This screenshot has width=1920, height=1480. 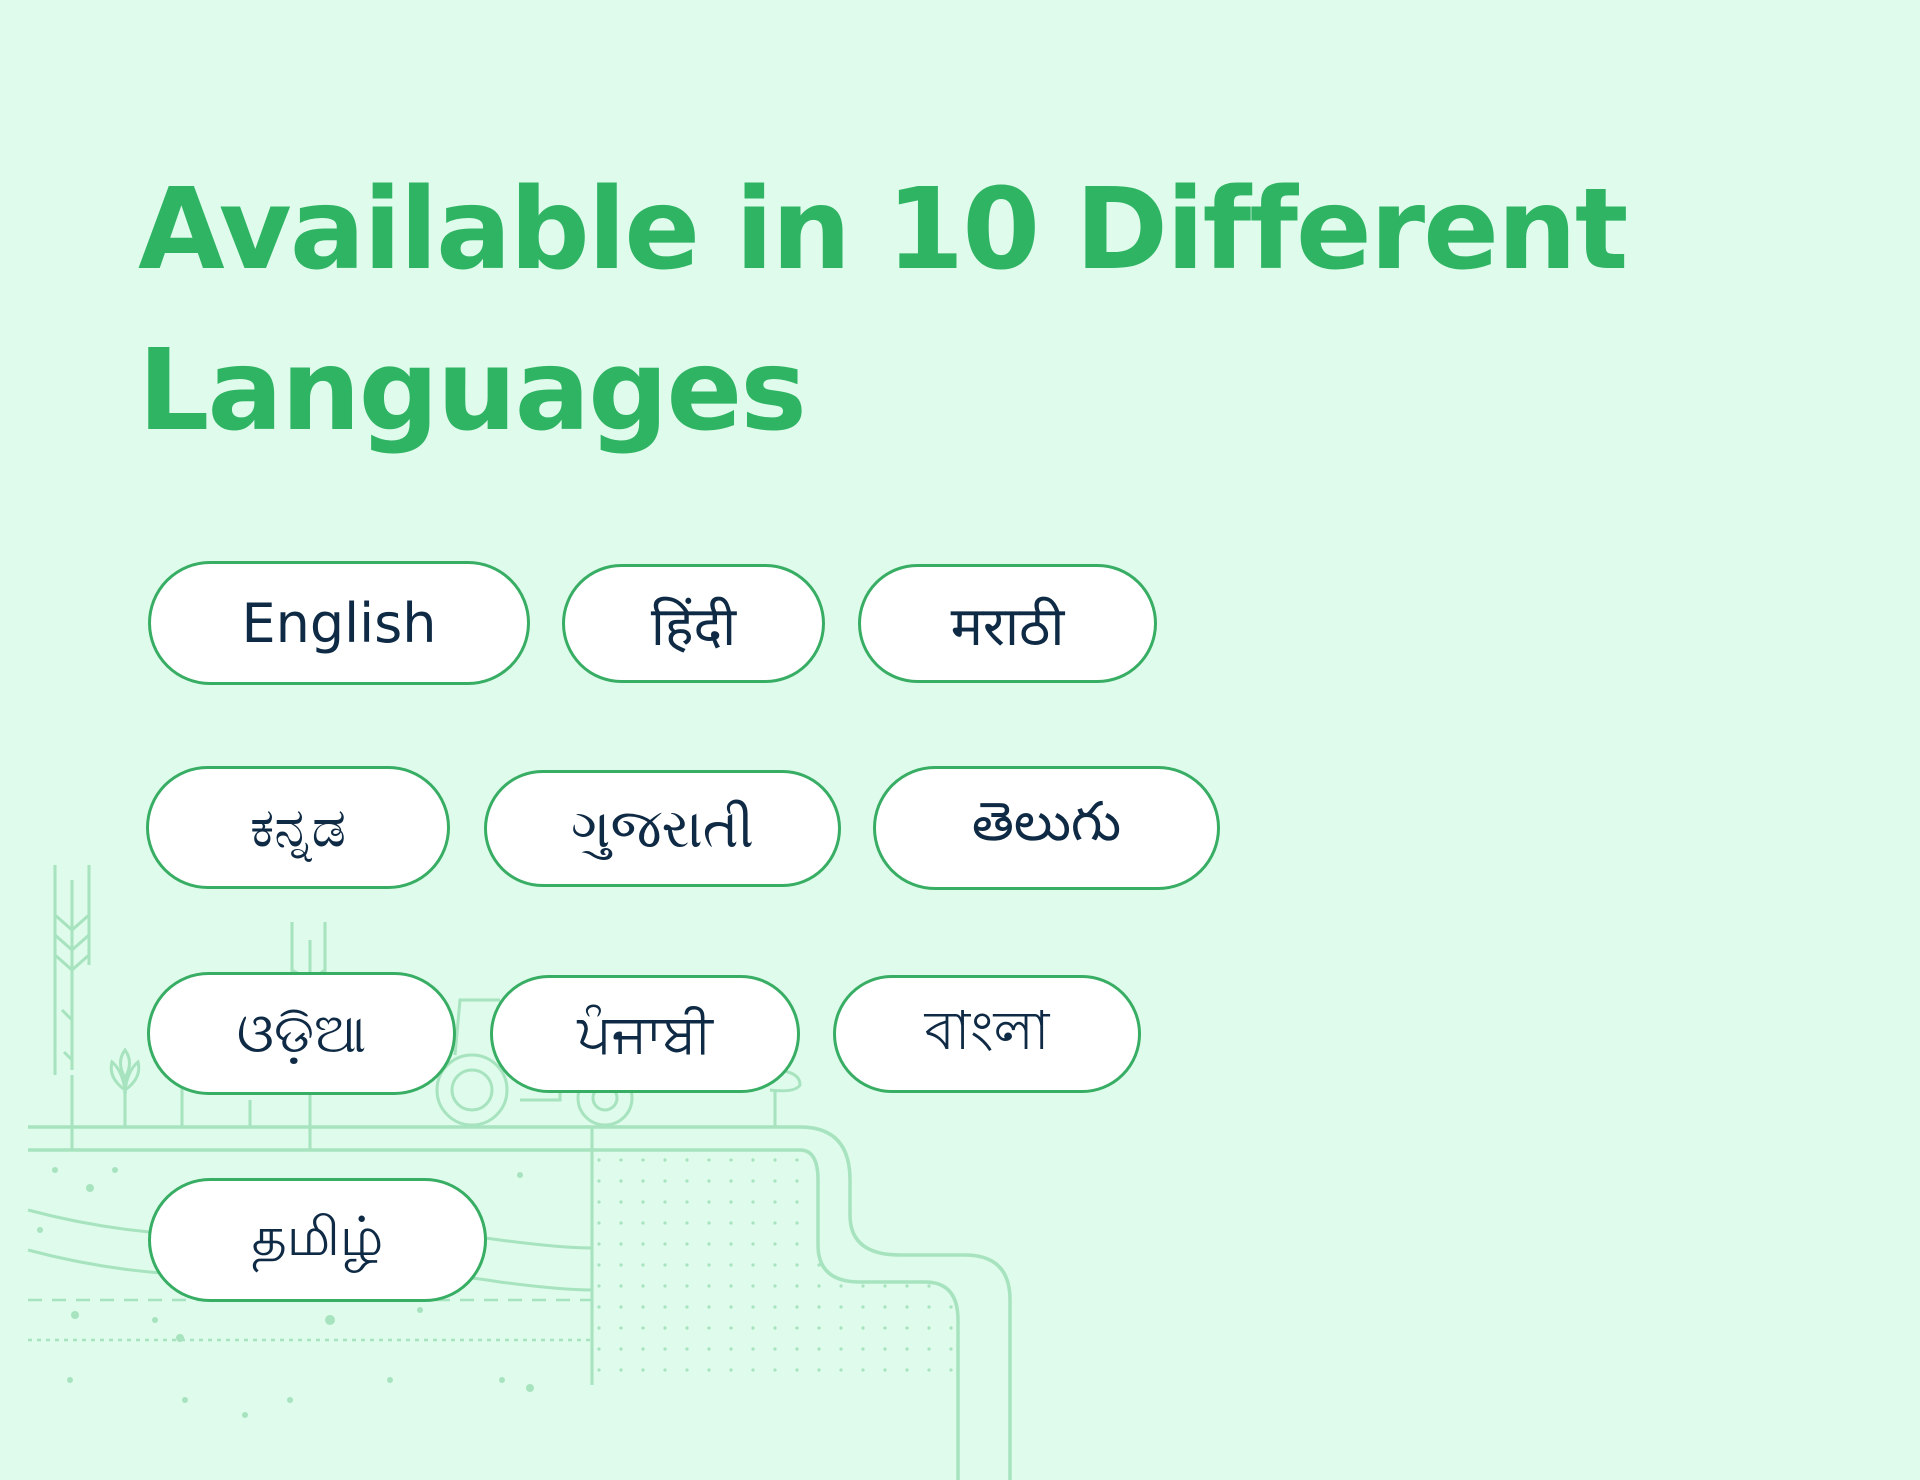 What do you see at coordinates (1046, 821) in the screenshot?
I see `language-label: తెలుగు` at bounding box center [1046, 821].